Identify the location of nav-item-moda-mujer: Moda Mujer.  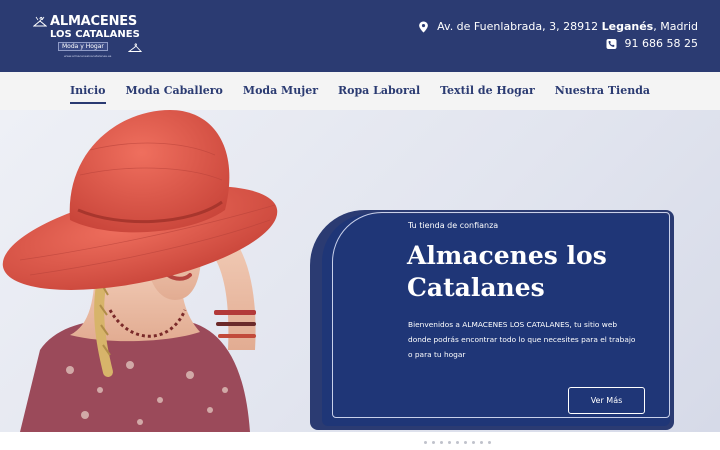
(280, 91).